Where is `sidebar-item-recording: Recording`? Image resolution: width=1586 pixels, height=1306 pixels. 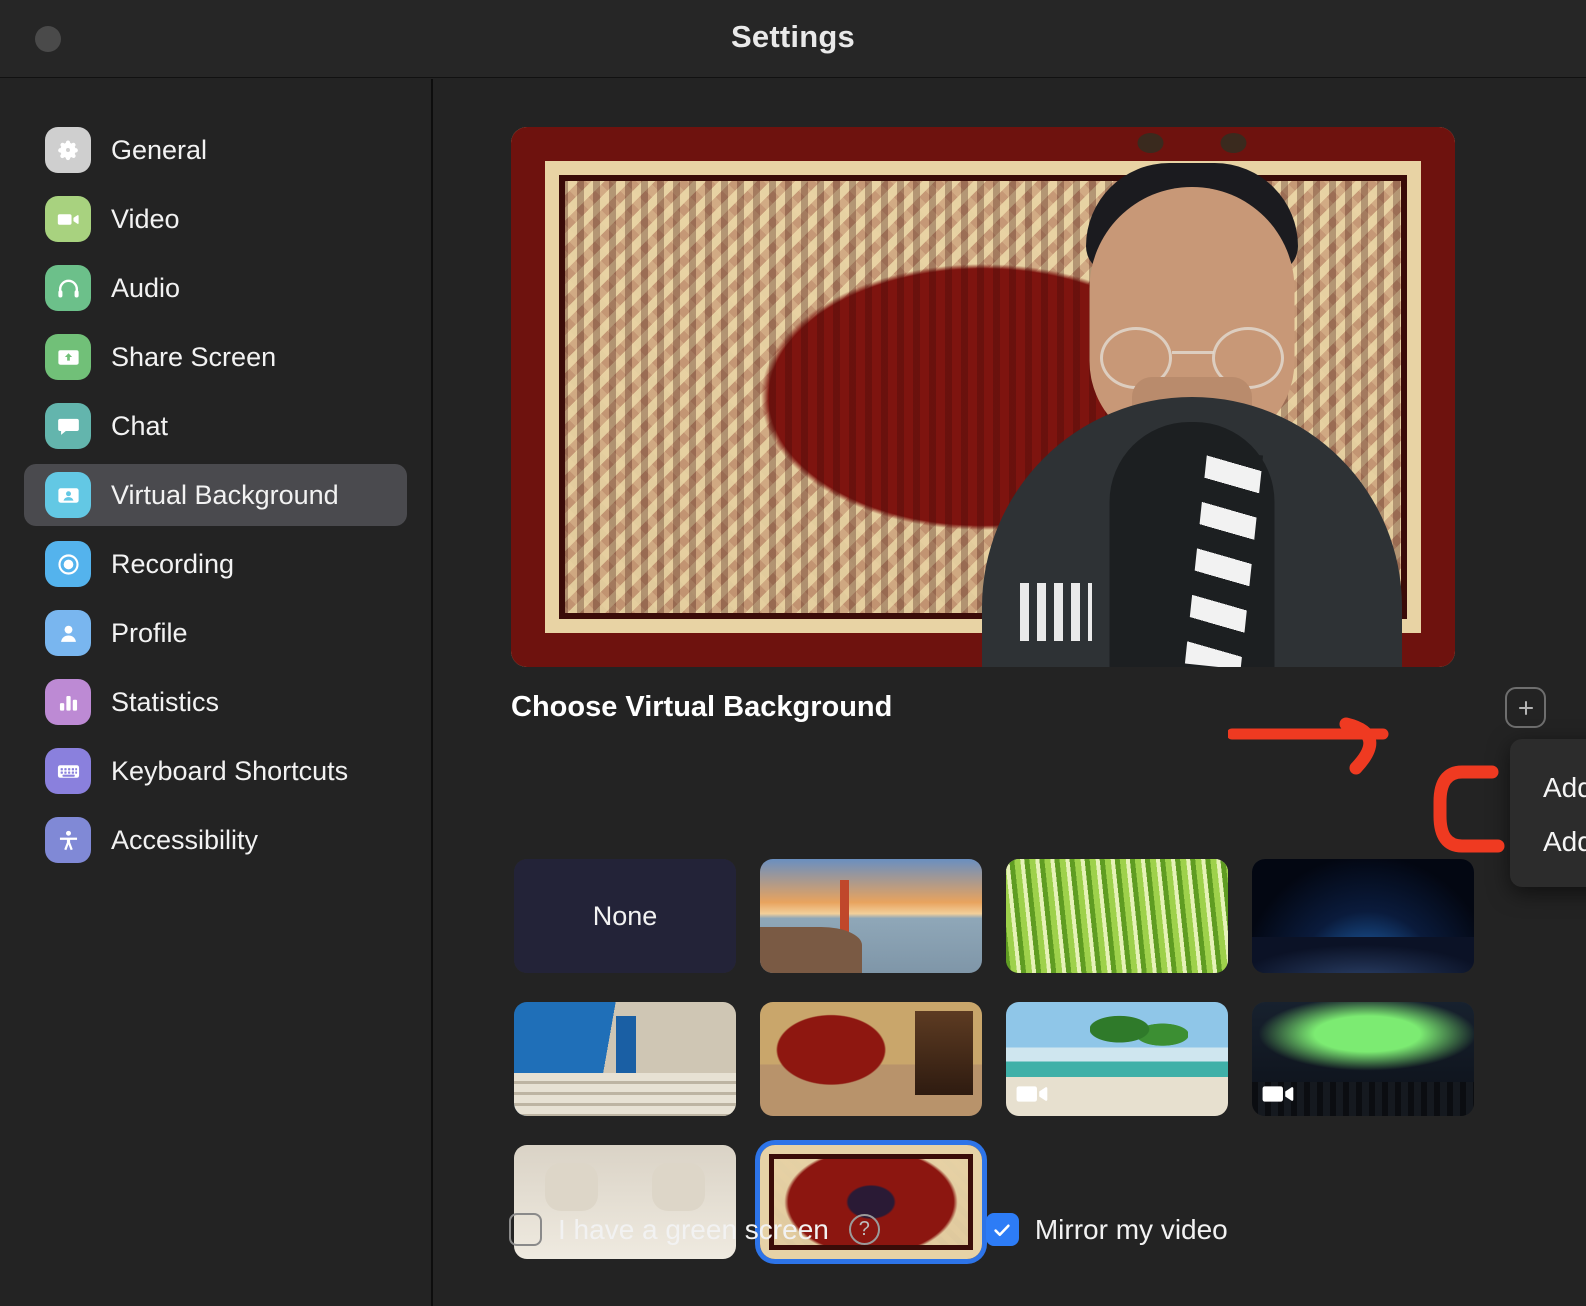 sidebar-item-recording: Recording is located at coordinates (215, 564).